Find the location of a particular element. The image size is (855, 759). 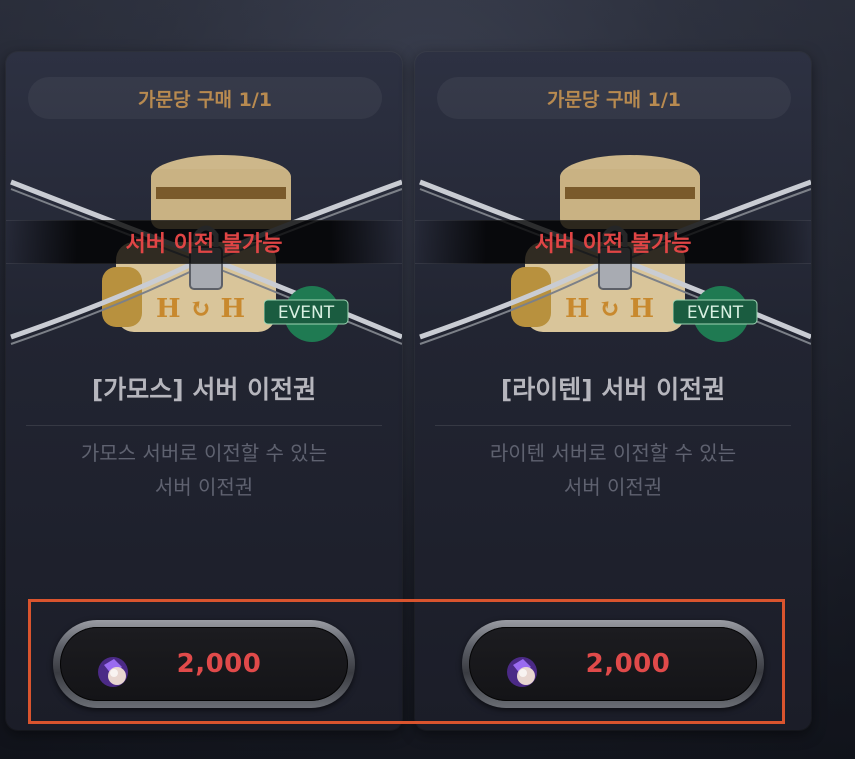

item-name: [가모스] 서버 이전권 is located at coordinates (204, 389).